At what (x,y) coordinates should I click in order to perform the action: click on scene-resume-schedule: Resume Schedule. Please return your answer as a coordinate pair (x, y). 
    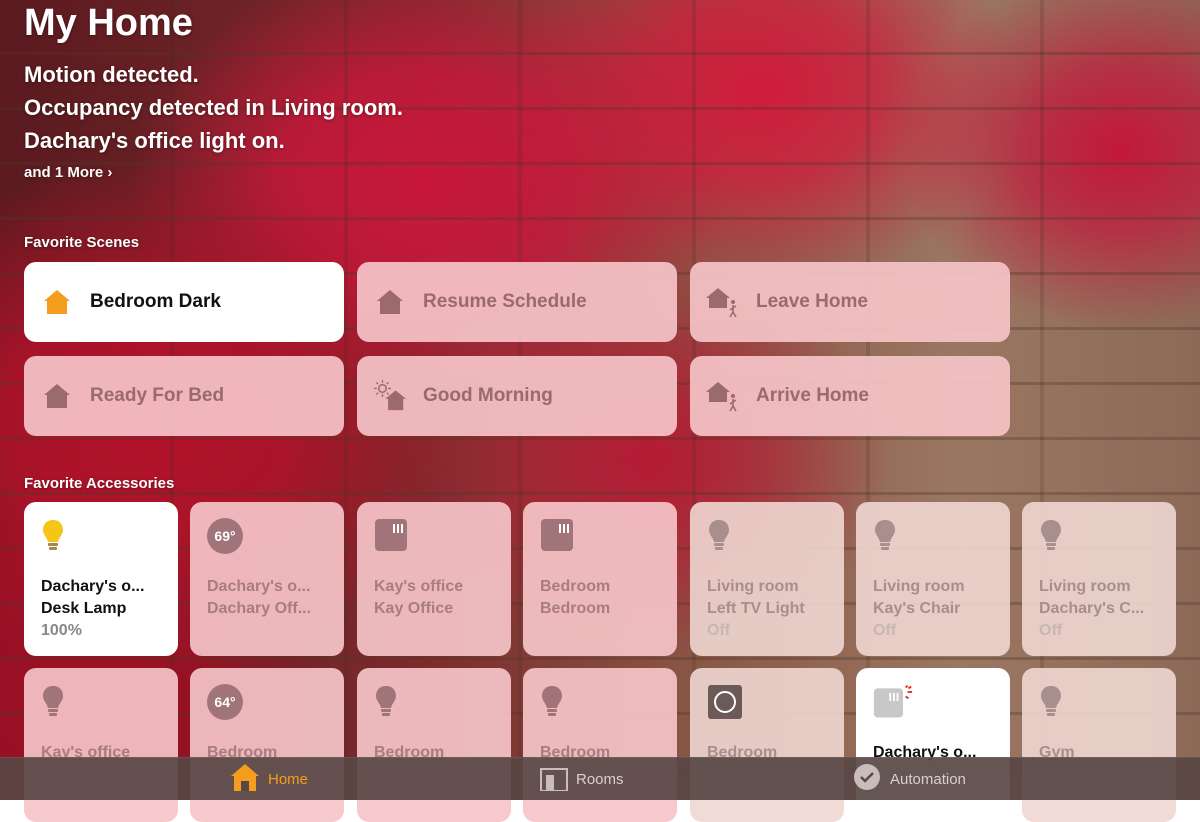
    Looking at the image, I should click on (517, 302).